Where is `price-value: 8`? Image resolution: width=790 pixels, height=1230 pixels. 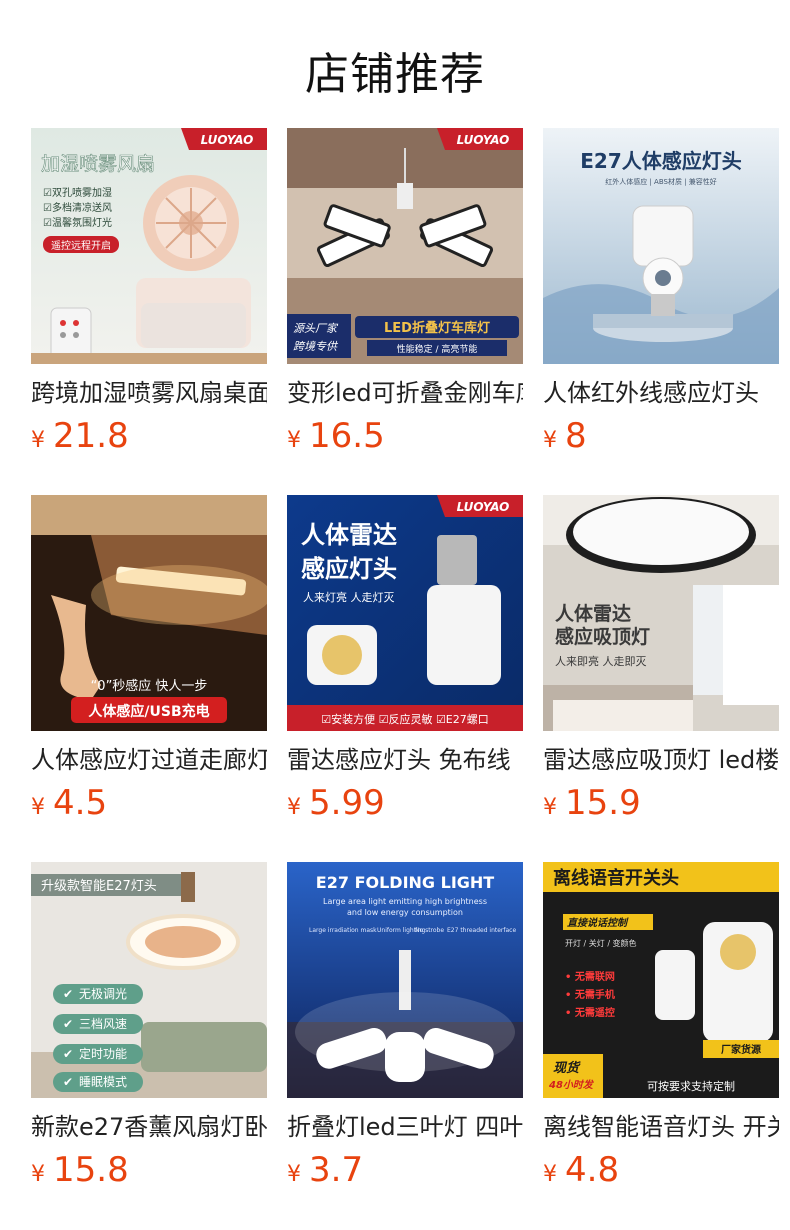
price-value: 8 is located at coordinates (576, 436).